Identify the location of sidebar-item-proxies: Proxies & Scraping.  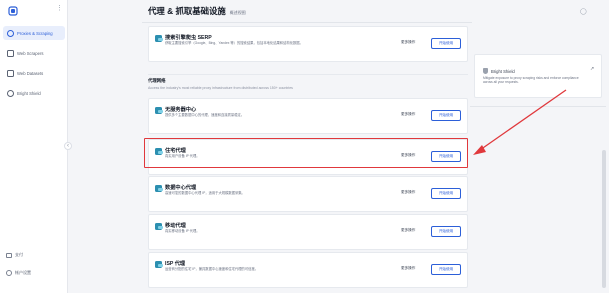
(34, 33).